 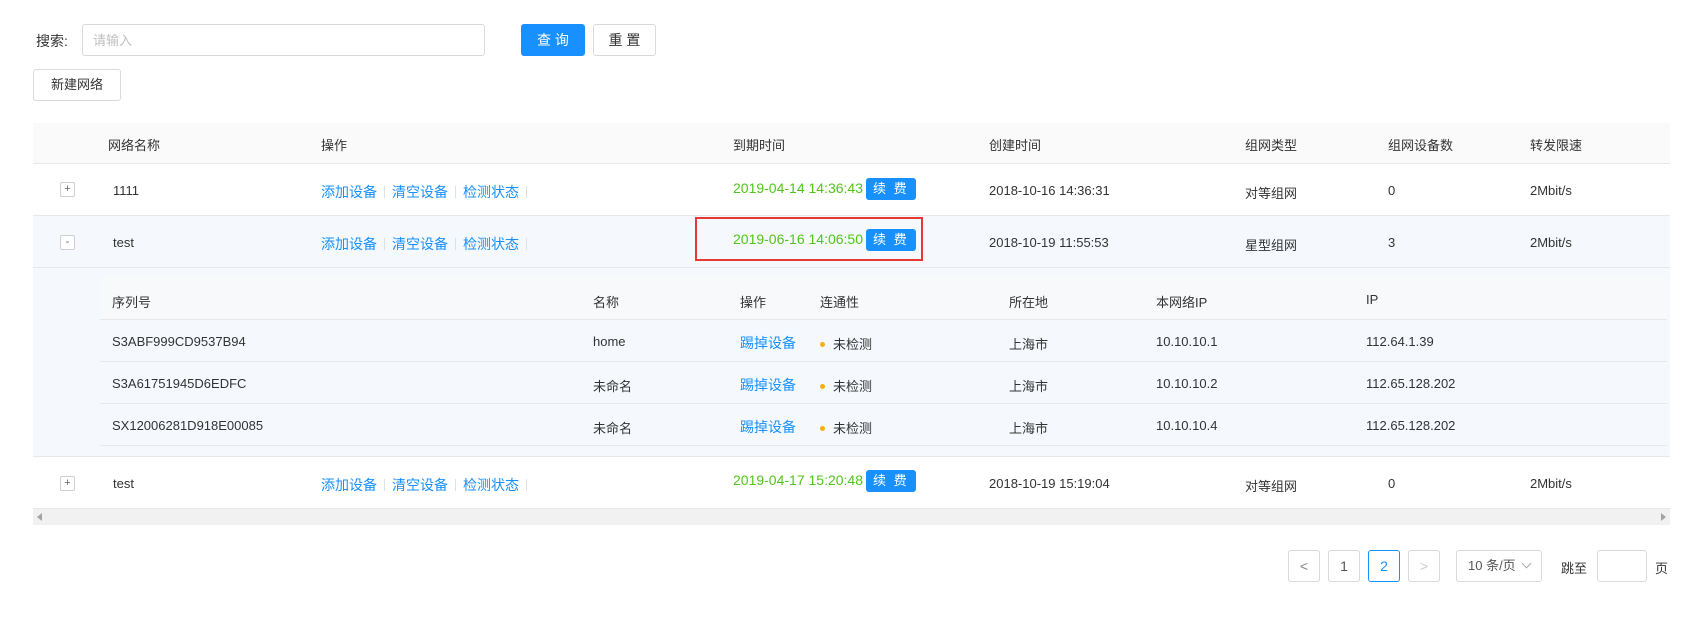 What do you see at coordinates (798, 239) in the screenshot?
I see `expire-time: 2019-06-16 14:06:50` at bounding box center [798, 239].